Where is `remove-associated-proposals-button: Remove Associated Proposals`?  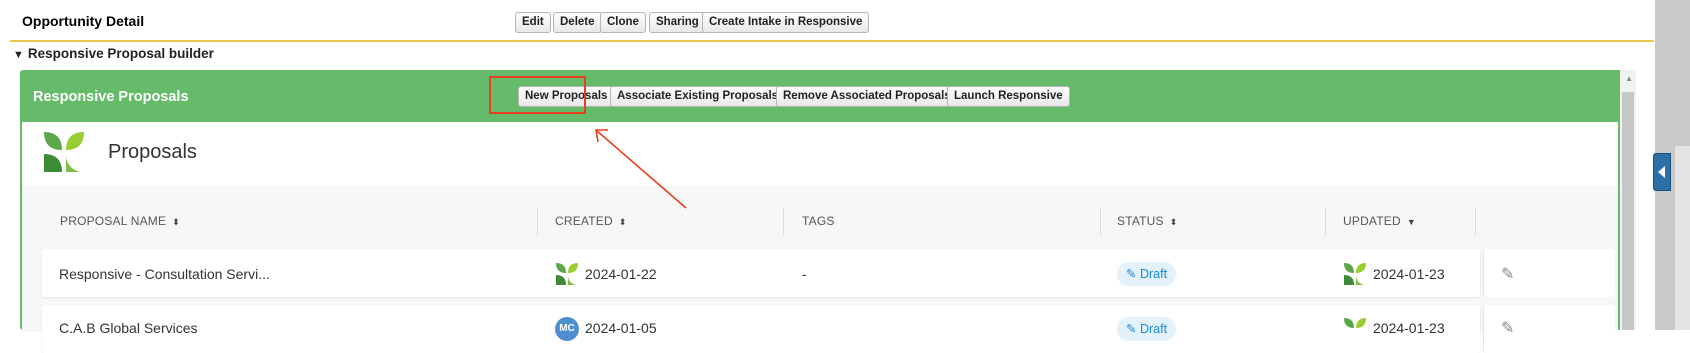 remove-associated-proposals-button: Remove Associated Proposals is located at coordinates (867, 96).